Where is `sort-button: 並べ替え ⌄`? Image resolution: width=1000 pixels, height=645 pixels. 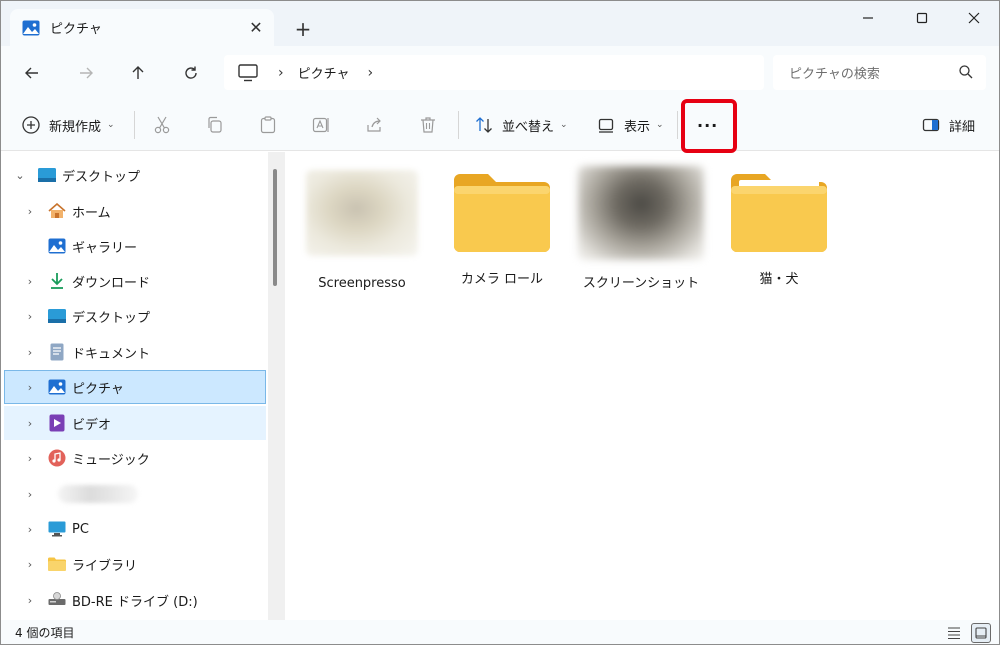 sort-button: 並べ替え ⌄ is located at coordinates (521, 125).